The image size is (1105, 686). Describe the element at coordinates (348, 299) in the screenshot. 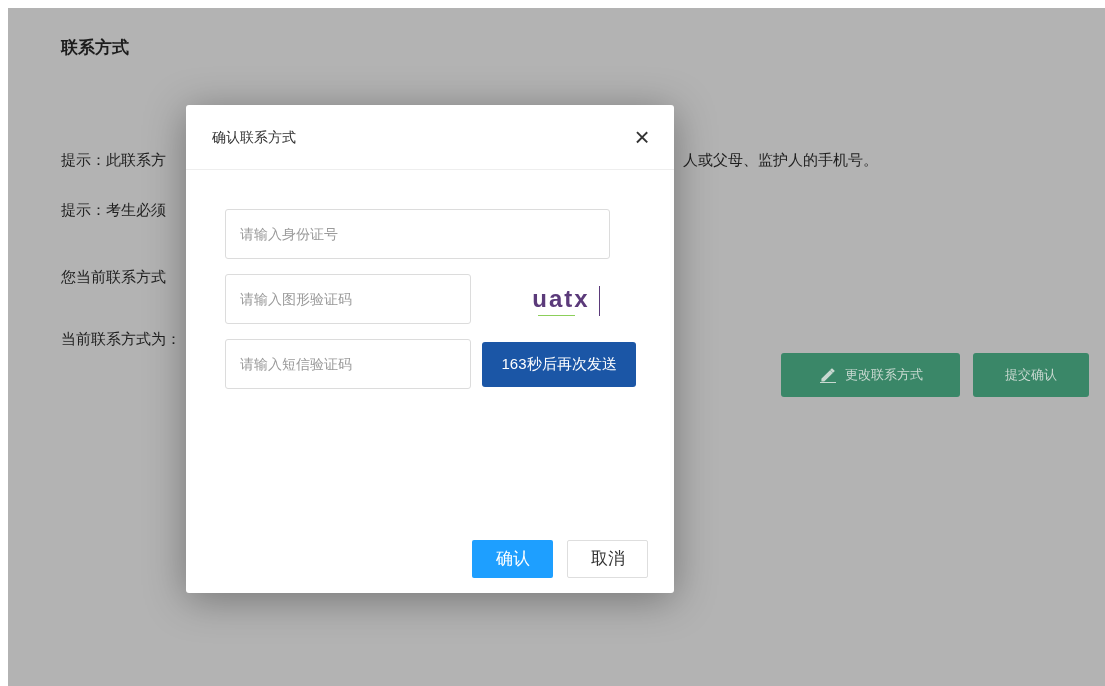

I see `captcha-field: 请输入图形验证码` at that location.